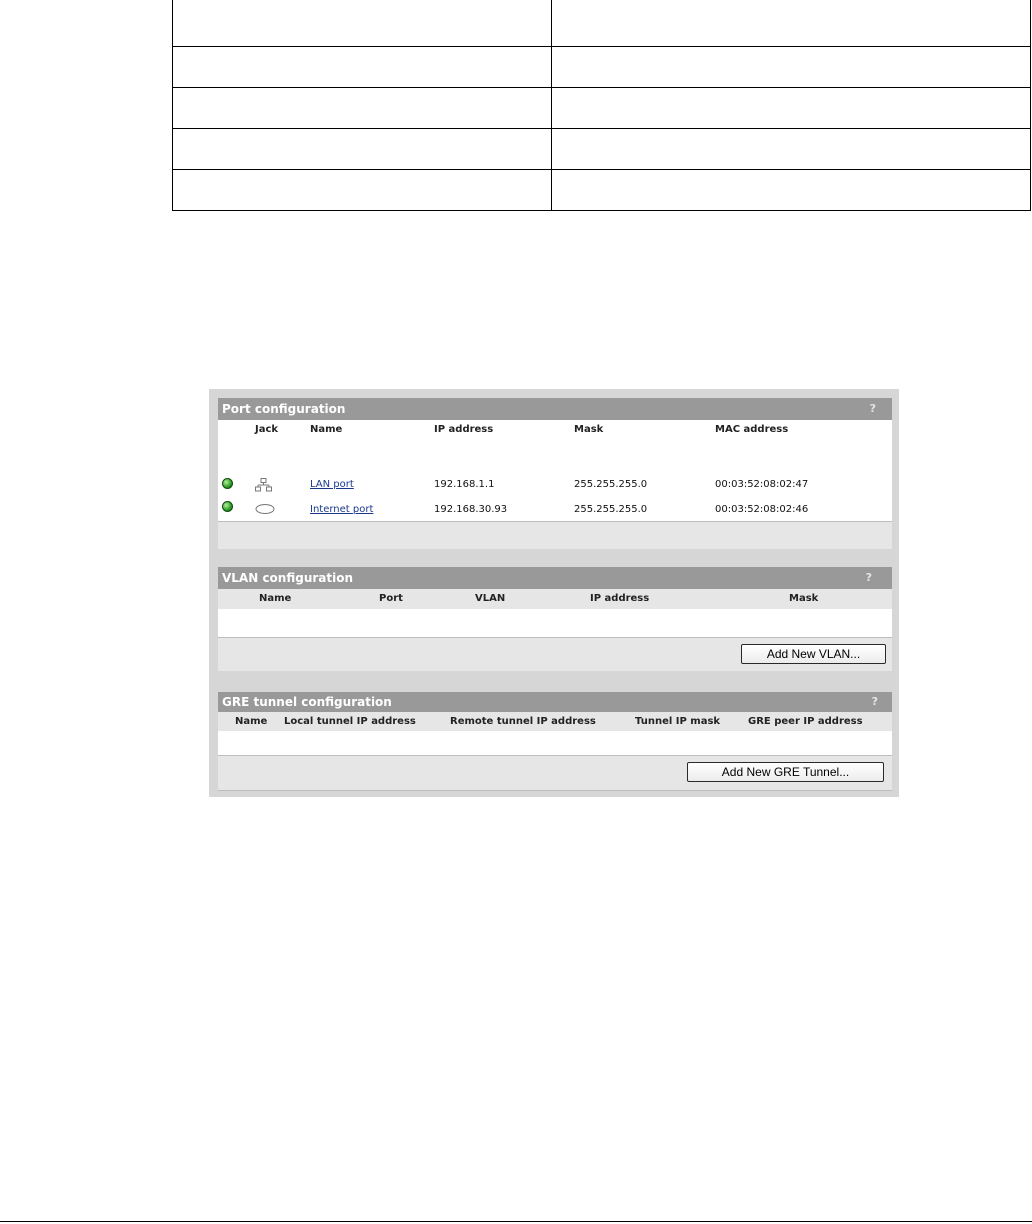 This screenshot has height=1224, width=1032. What do you see at coordinates (265, 510) in the screenshot?
I see `internet-cloud-icon` at bounding box center [265, 510].